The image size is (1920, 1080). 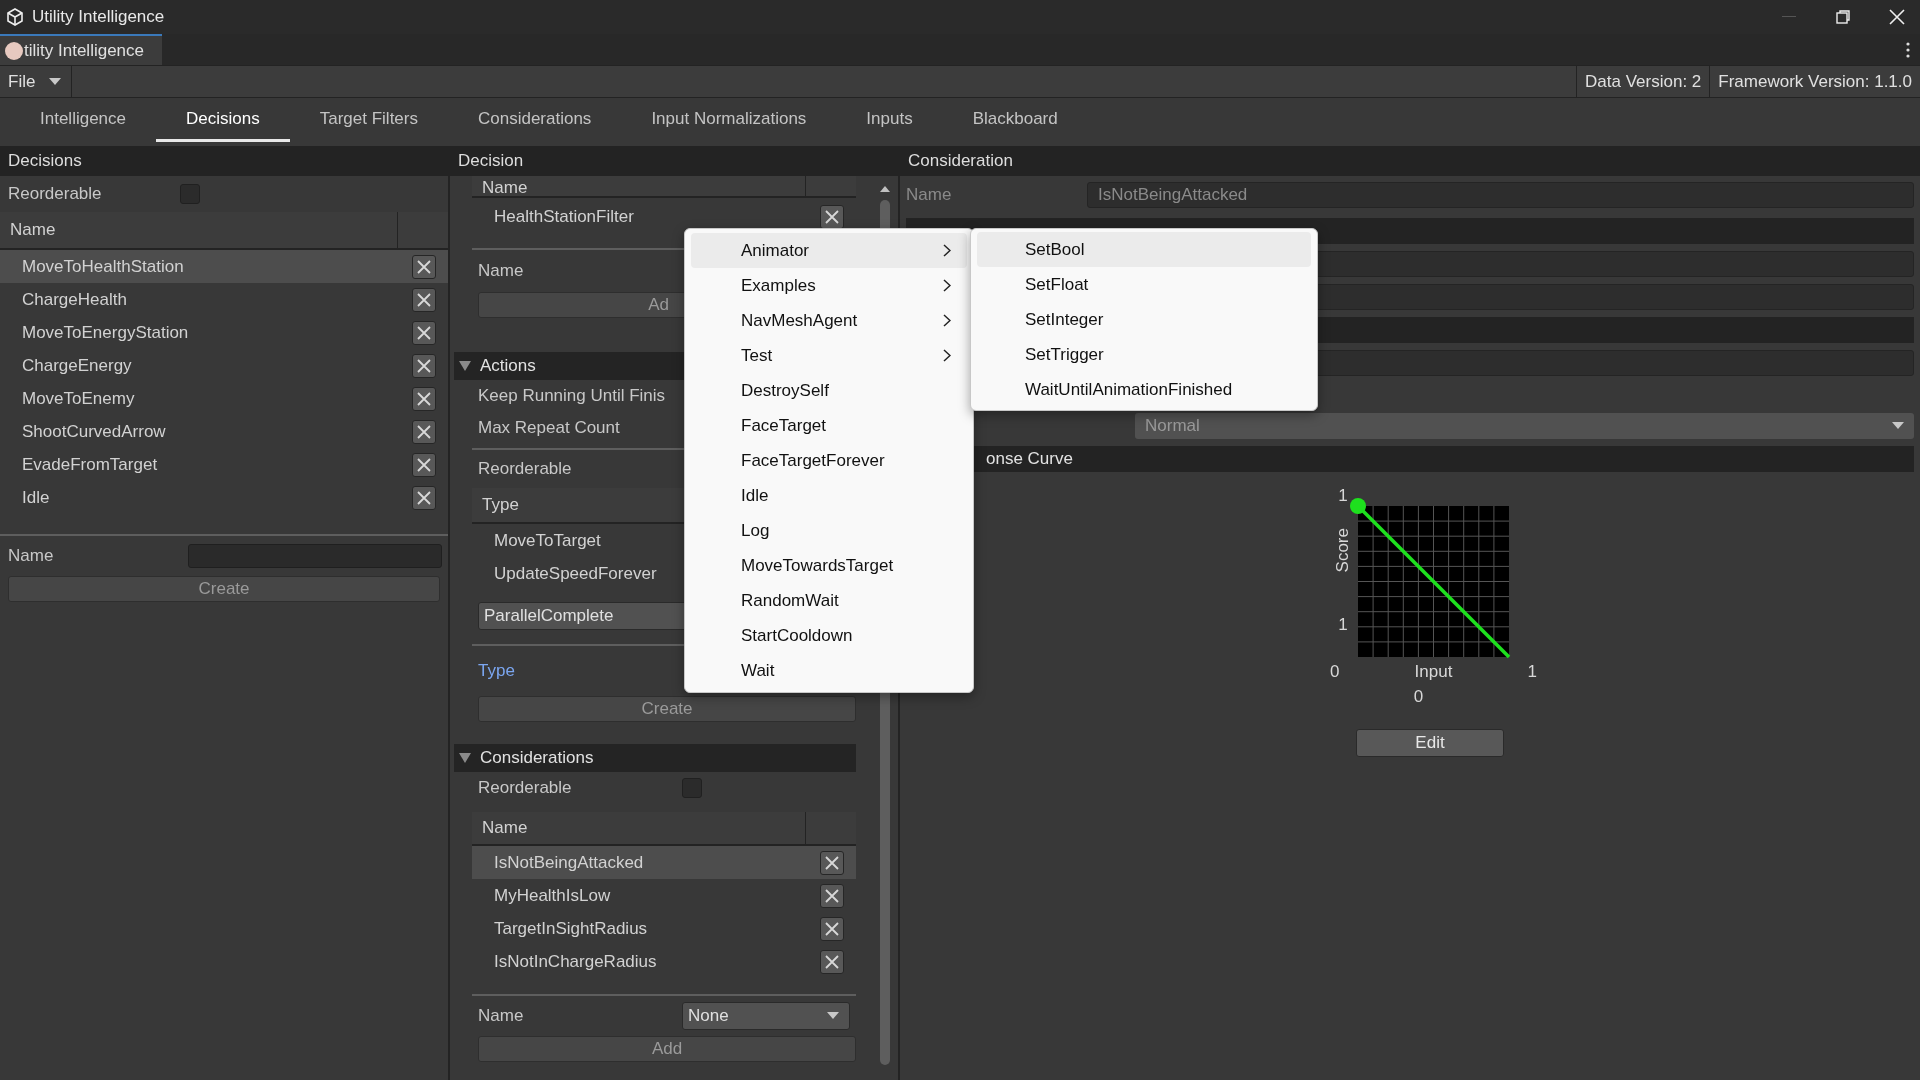 I want to click on tab: Input Normalizations, so click(x=729, y=120).